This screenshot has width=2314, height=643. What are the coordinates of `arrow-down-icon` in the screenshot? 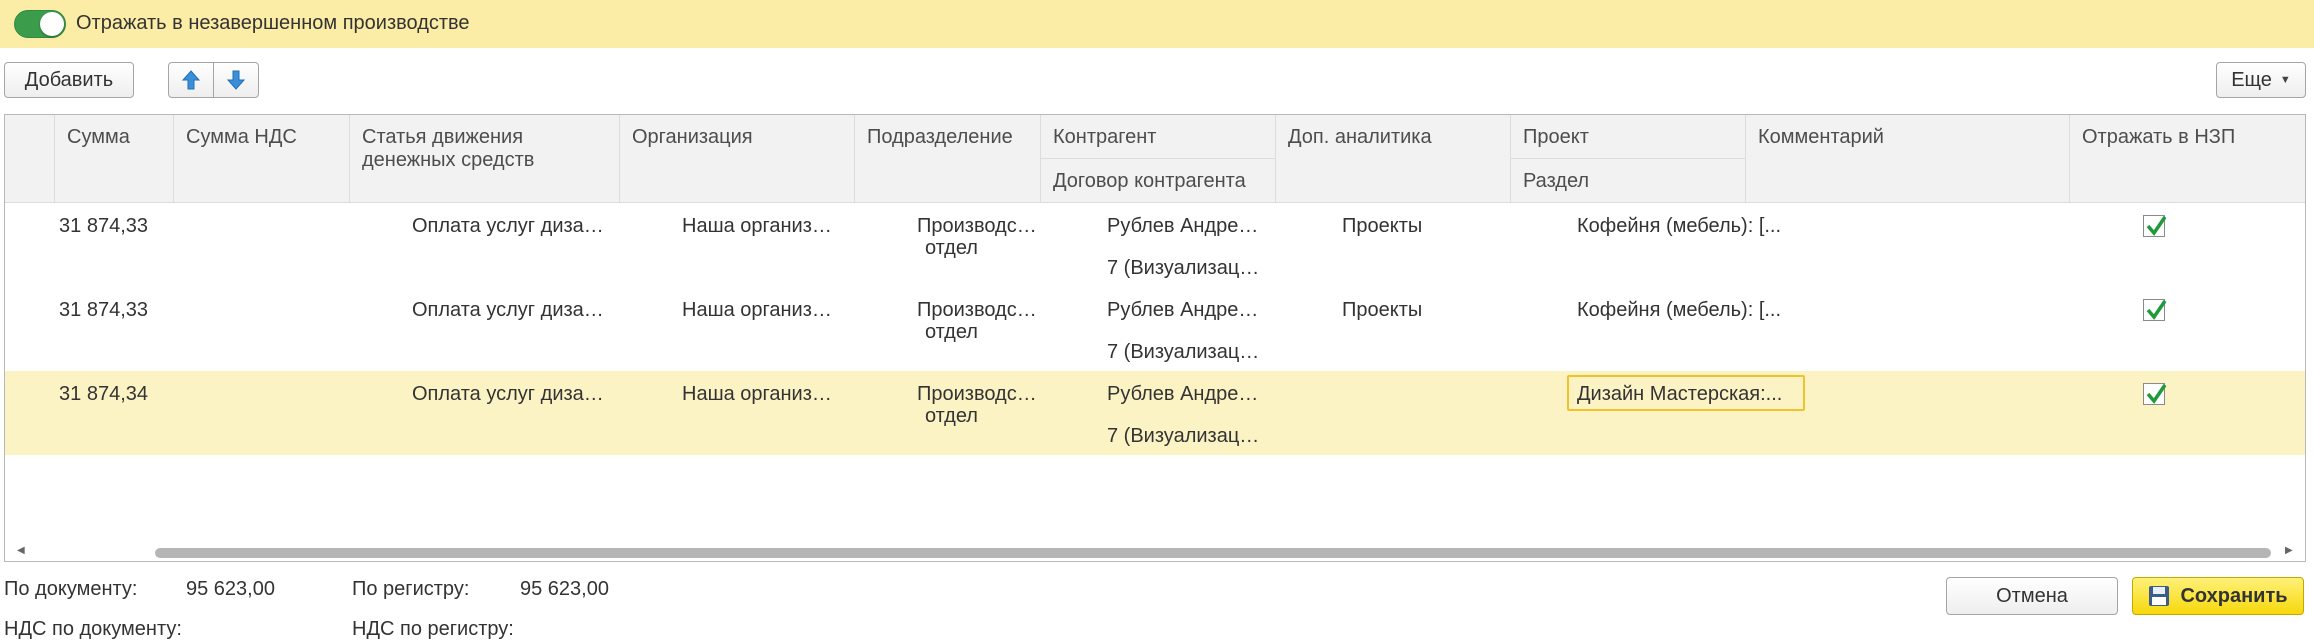 It's located at (236, 80).